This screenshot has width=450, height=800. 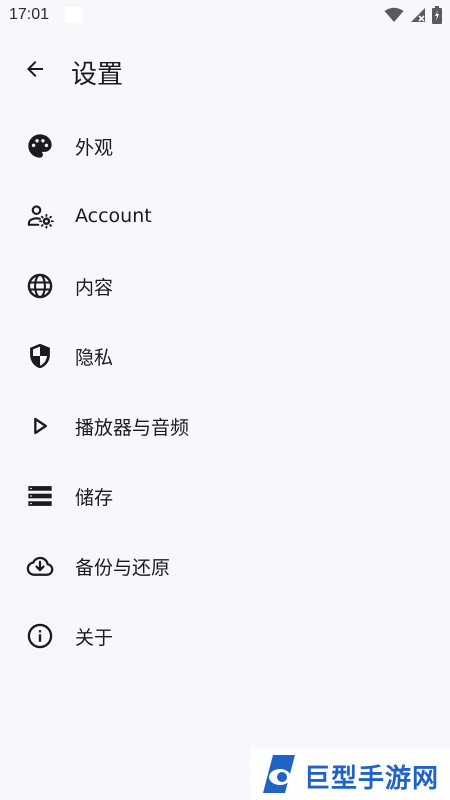 What do you see at coordinates (94, 497) in the screenshot?
I see `settings-item-label: 储存` at bounding box center [94, 497].